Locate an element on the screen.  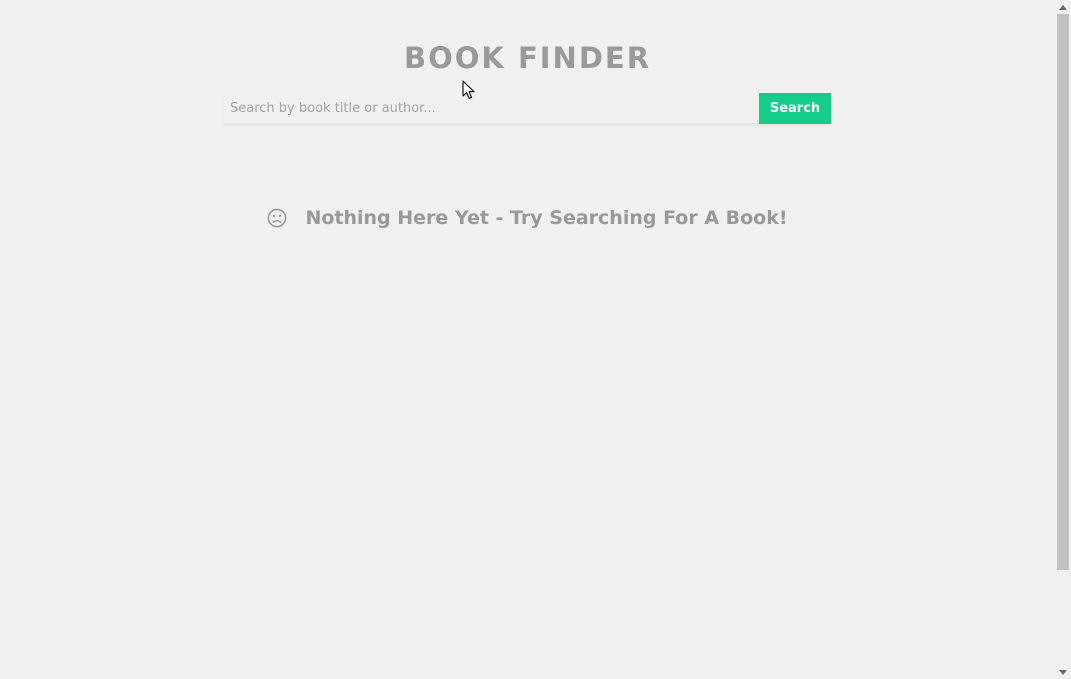
search-bar: Search is located at coordinates (527, 108).